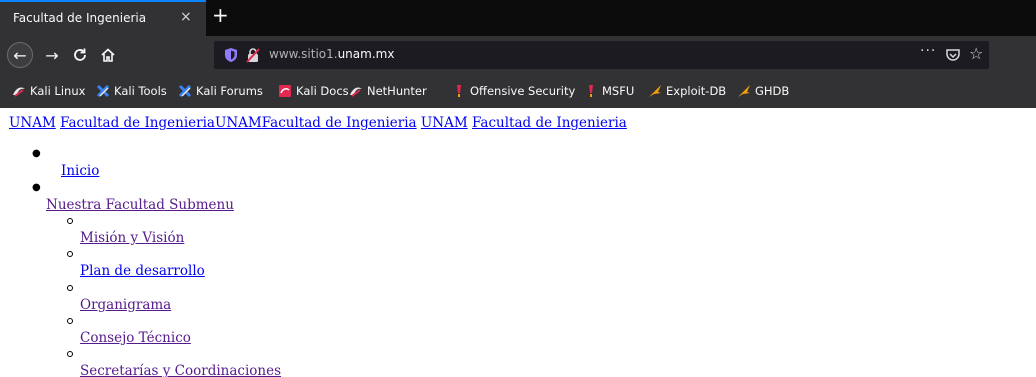 Image resolution: width=1036 pixels, height=377 pixels. What do you see at coordinates (322, 91) in the screenshot?
I see `bookmark-label: Kali Docs` at bounding box center [322, 91].